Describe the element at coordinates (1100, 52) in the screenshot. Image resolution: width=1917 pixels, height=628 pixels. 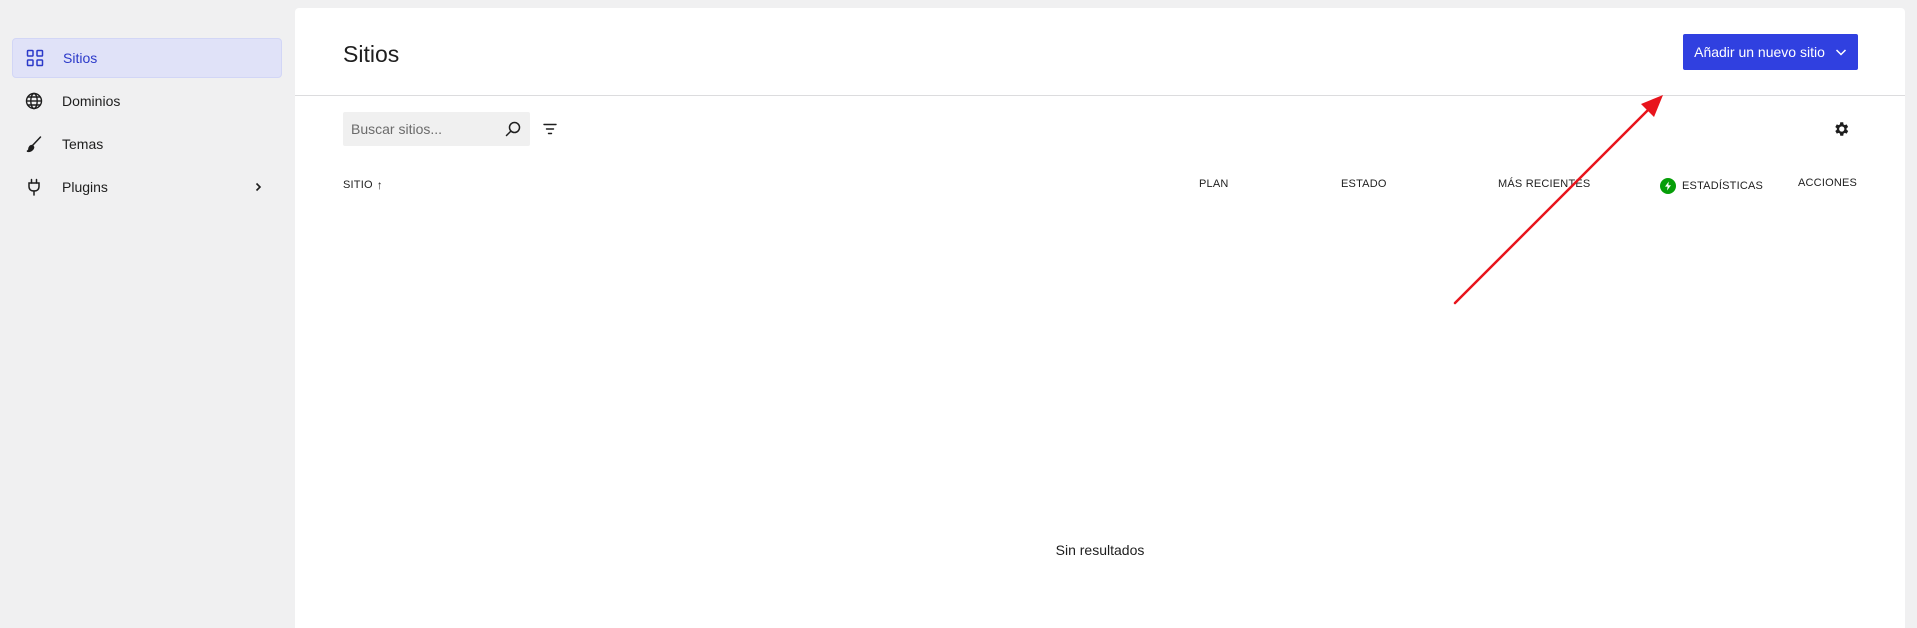
I see `page-header: Sitios Añadir un nuevo sitio` at that location.